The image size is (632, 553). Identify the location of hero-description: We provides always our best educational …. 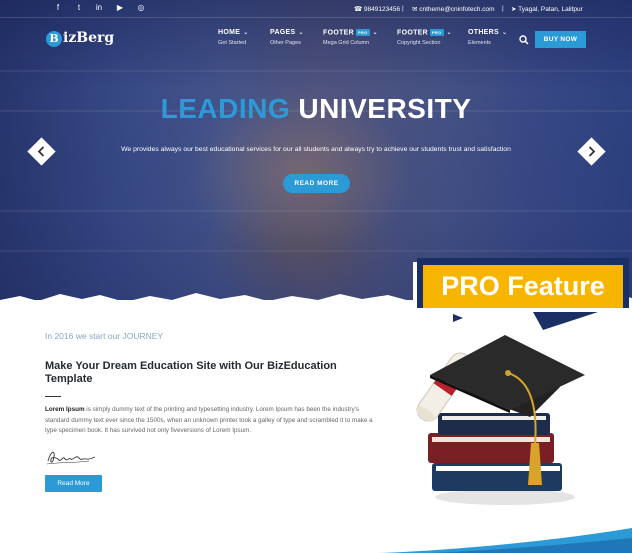
(316, 149).